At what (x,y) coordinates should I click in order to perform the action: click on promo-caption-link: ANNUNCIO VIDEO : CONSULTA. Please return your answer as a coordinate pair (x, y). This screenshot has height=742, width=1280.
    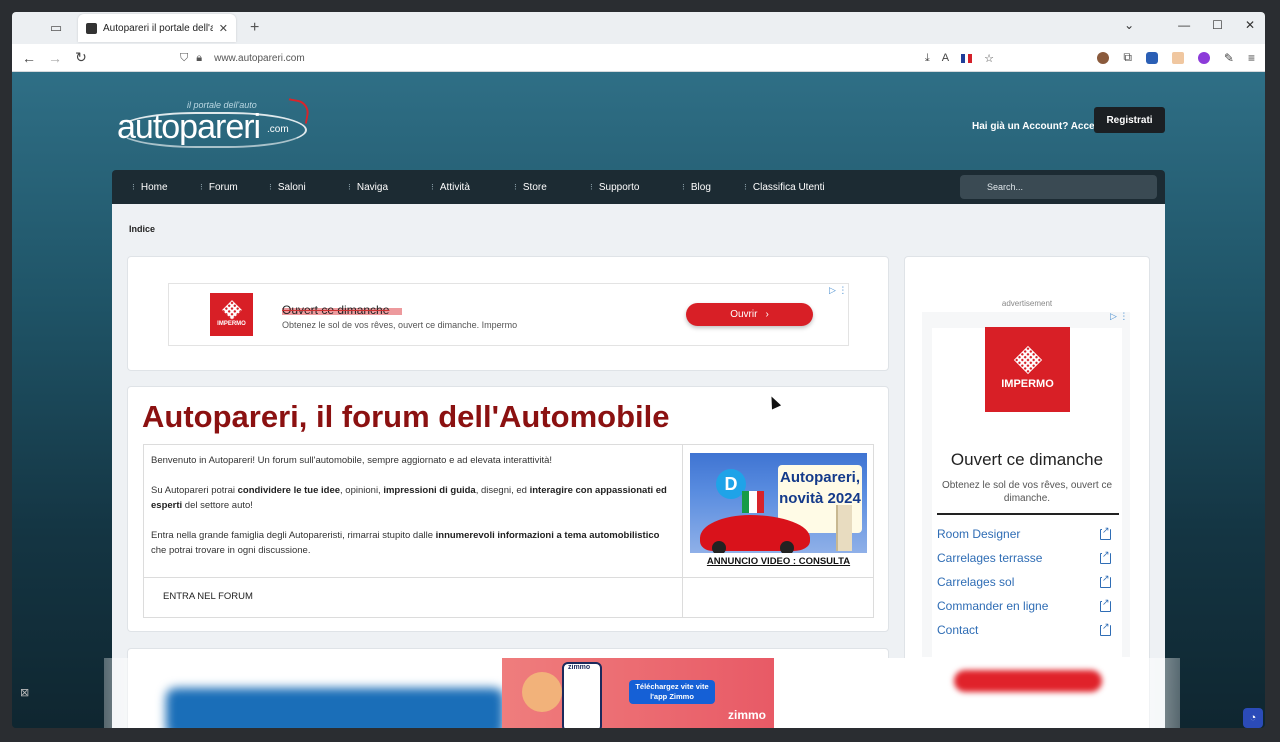
    Looking at the image, I should click on (778, 561).